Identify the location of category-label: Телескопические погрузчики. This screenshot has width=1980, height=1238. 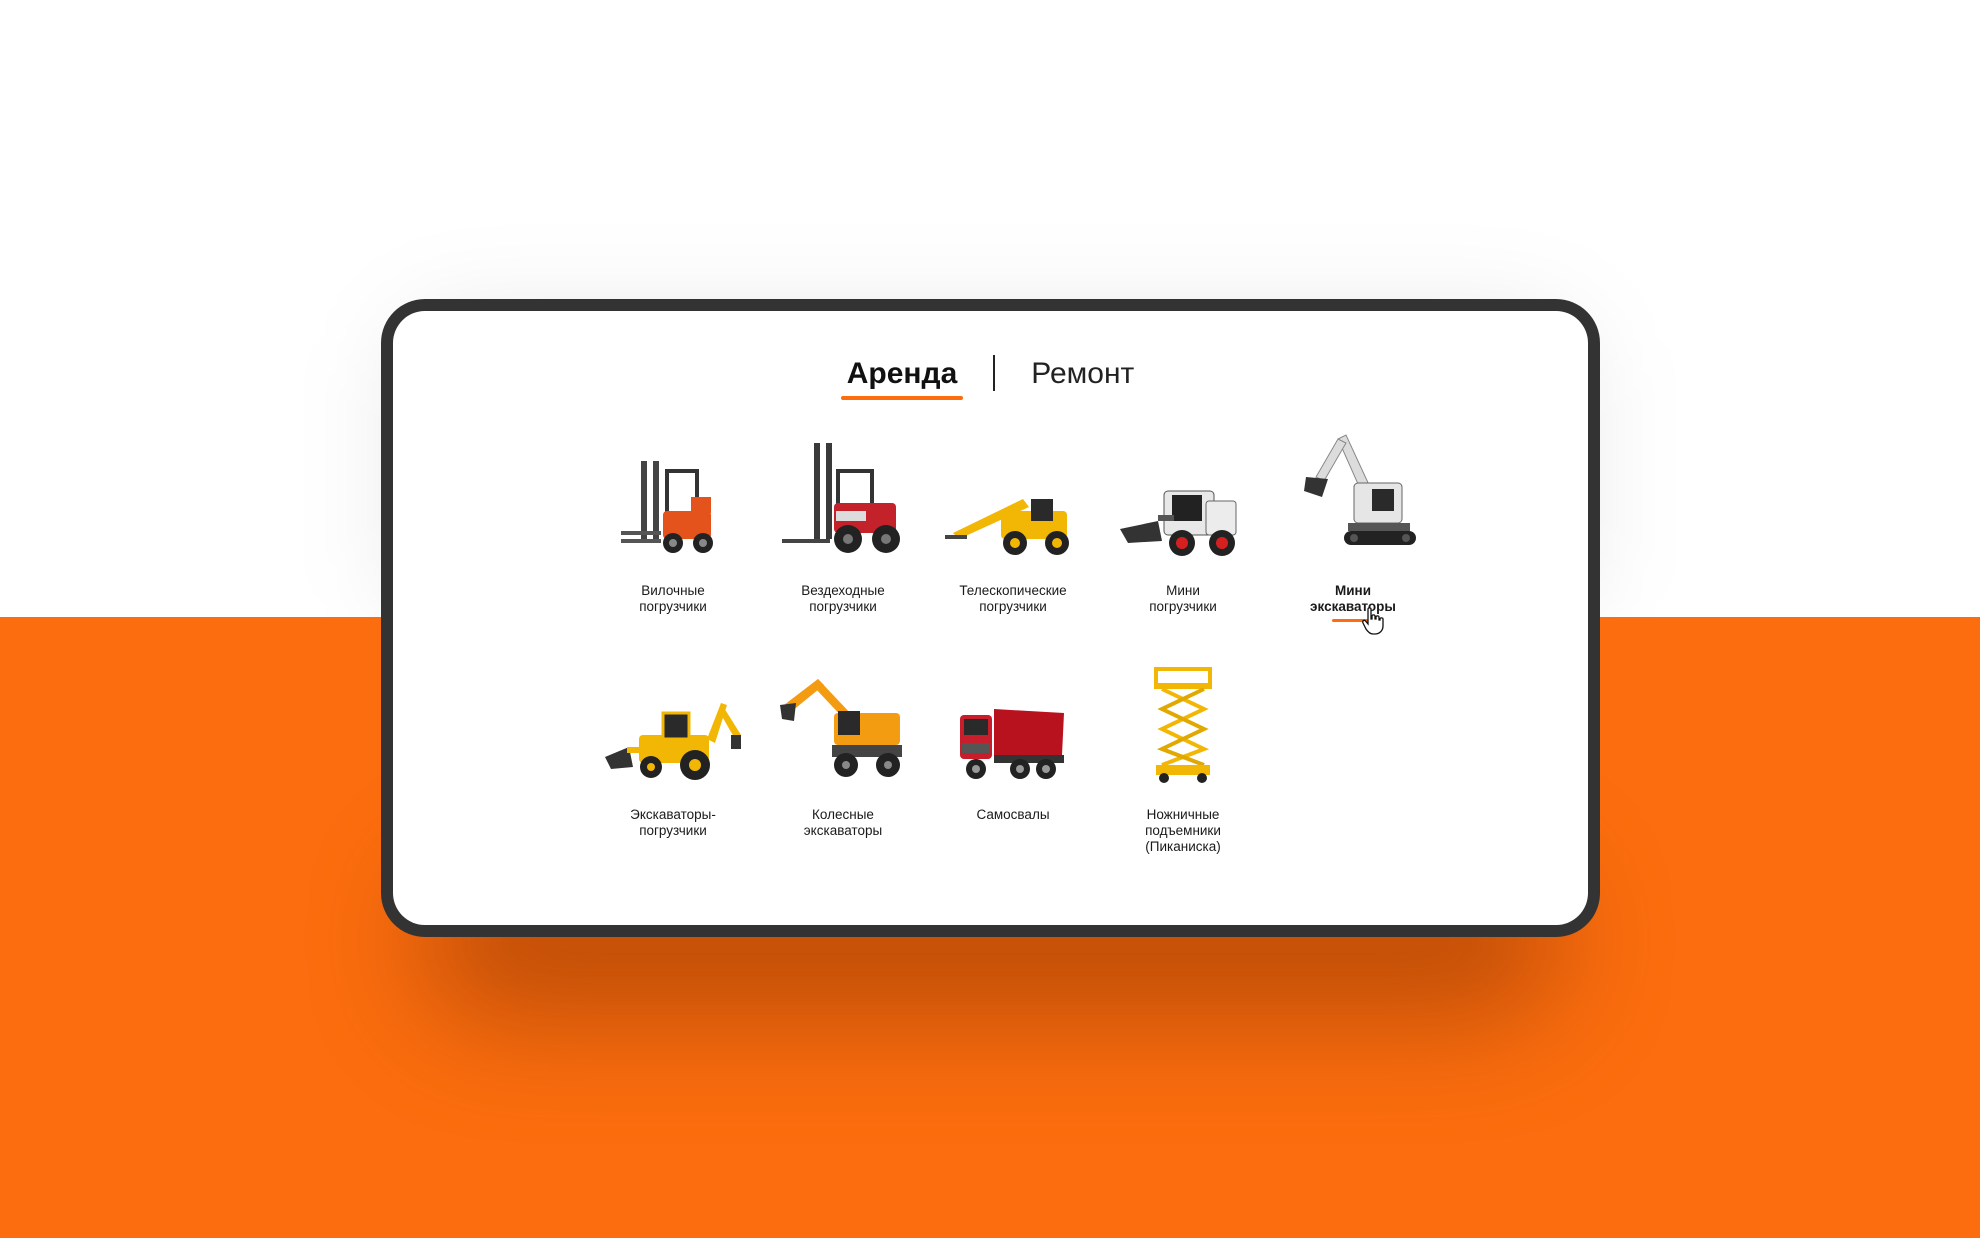
(1013, 598).